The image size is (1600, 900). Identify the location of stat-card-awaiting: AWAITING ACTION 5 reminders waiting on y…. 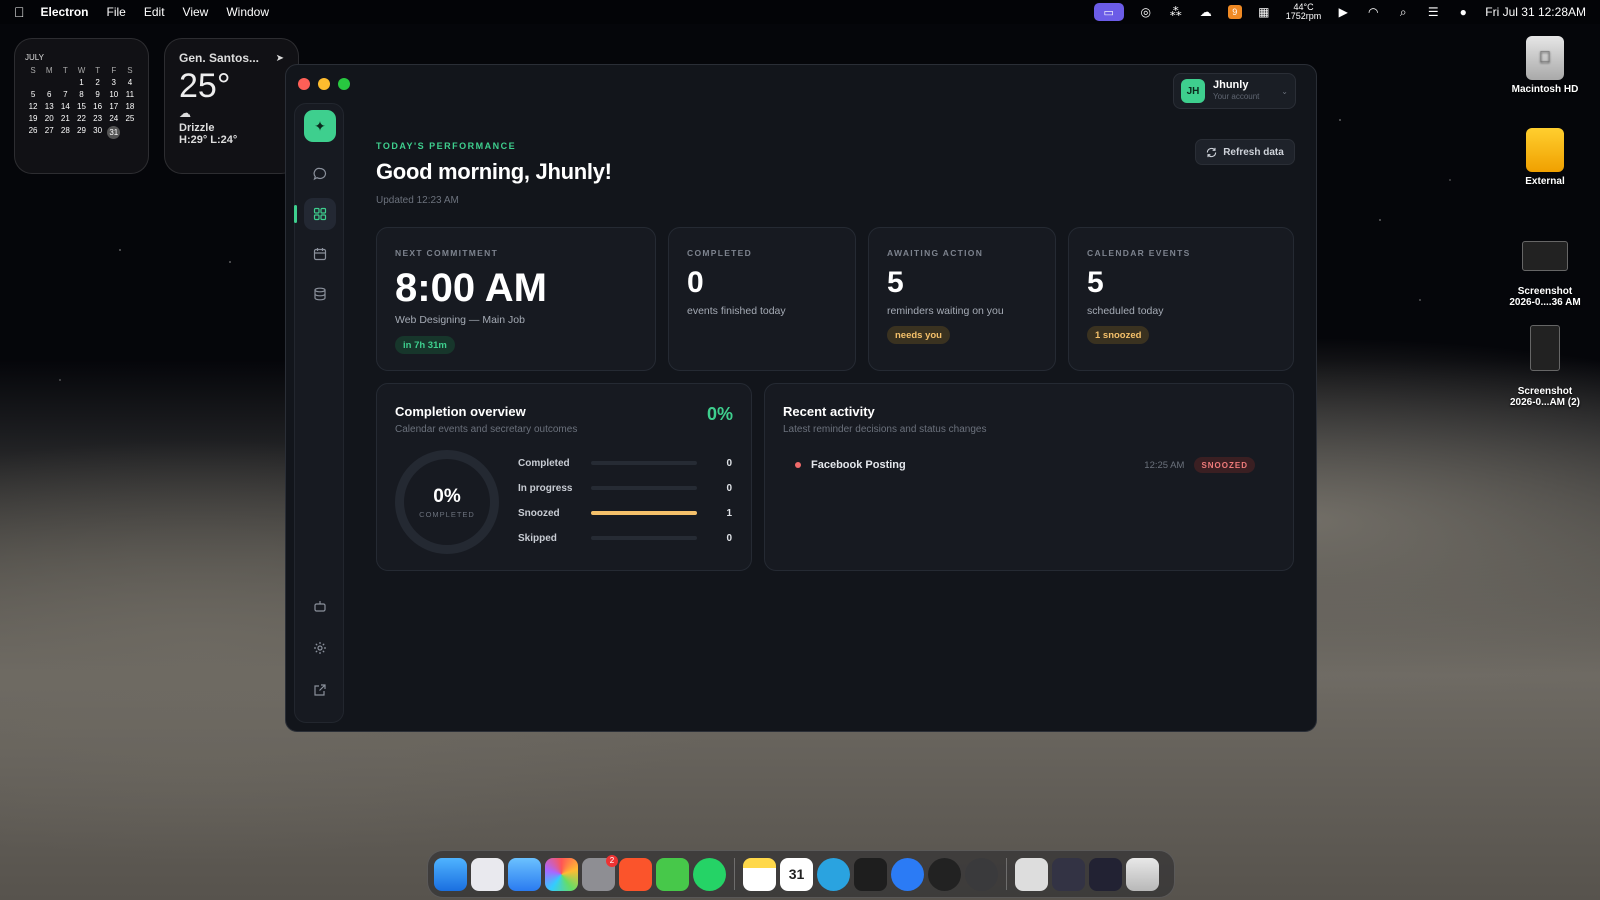
(962, 299).